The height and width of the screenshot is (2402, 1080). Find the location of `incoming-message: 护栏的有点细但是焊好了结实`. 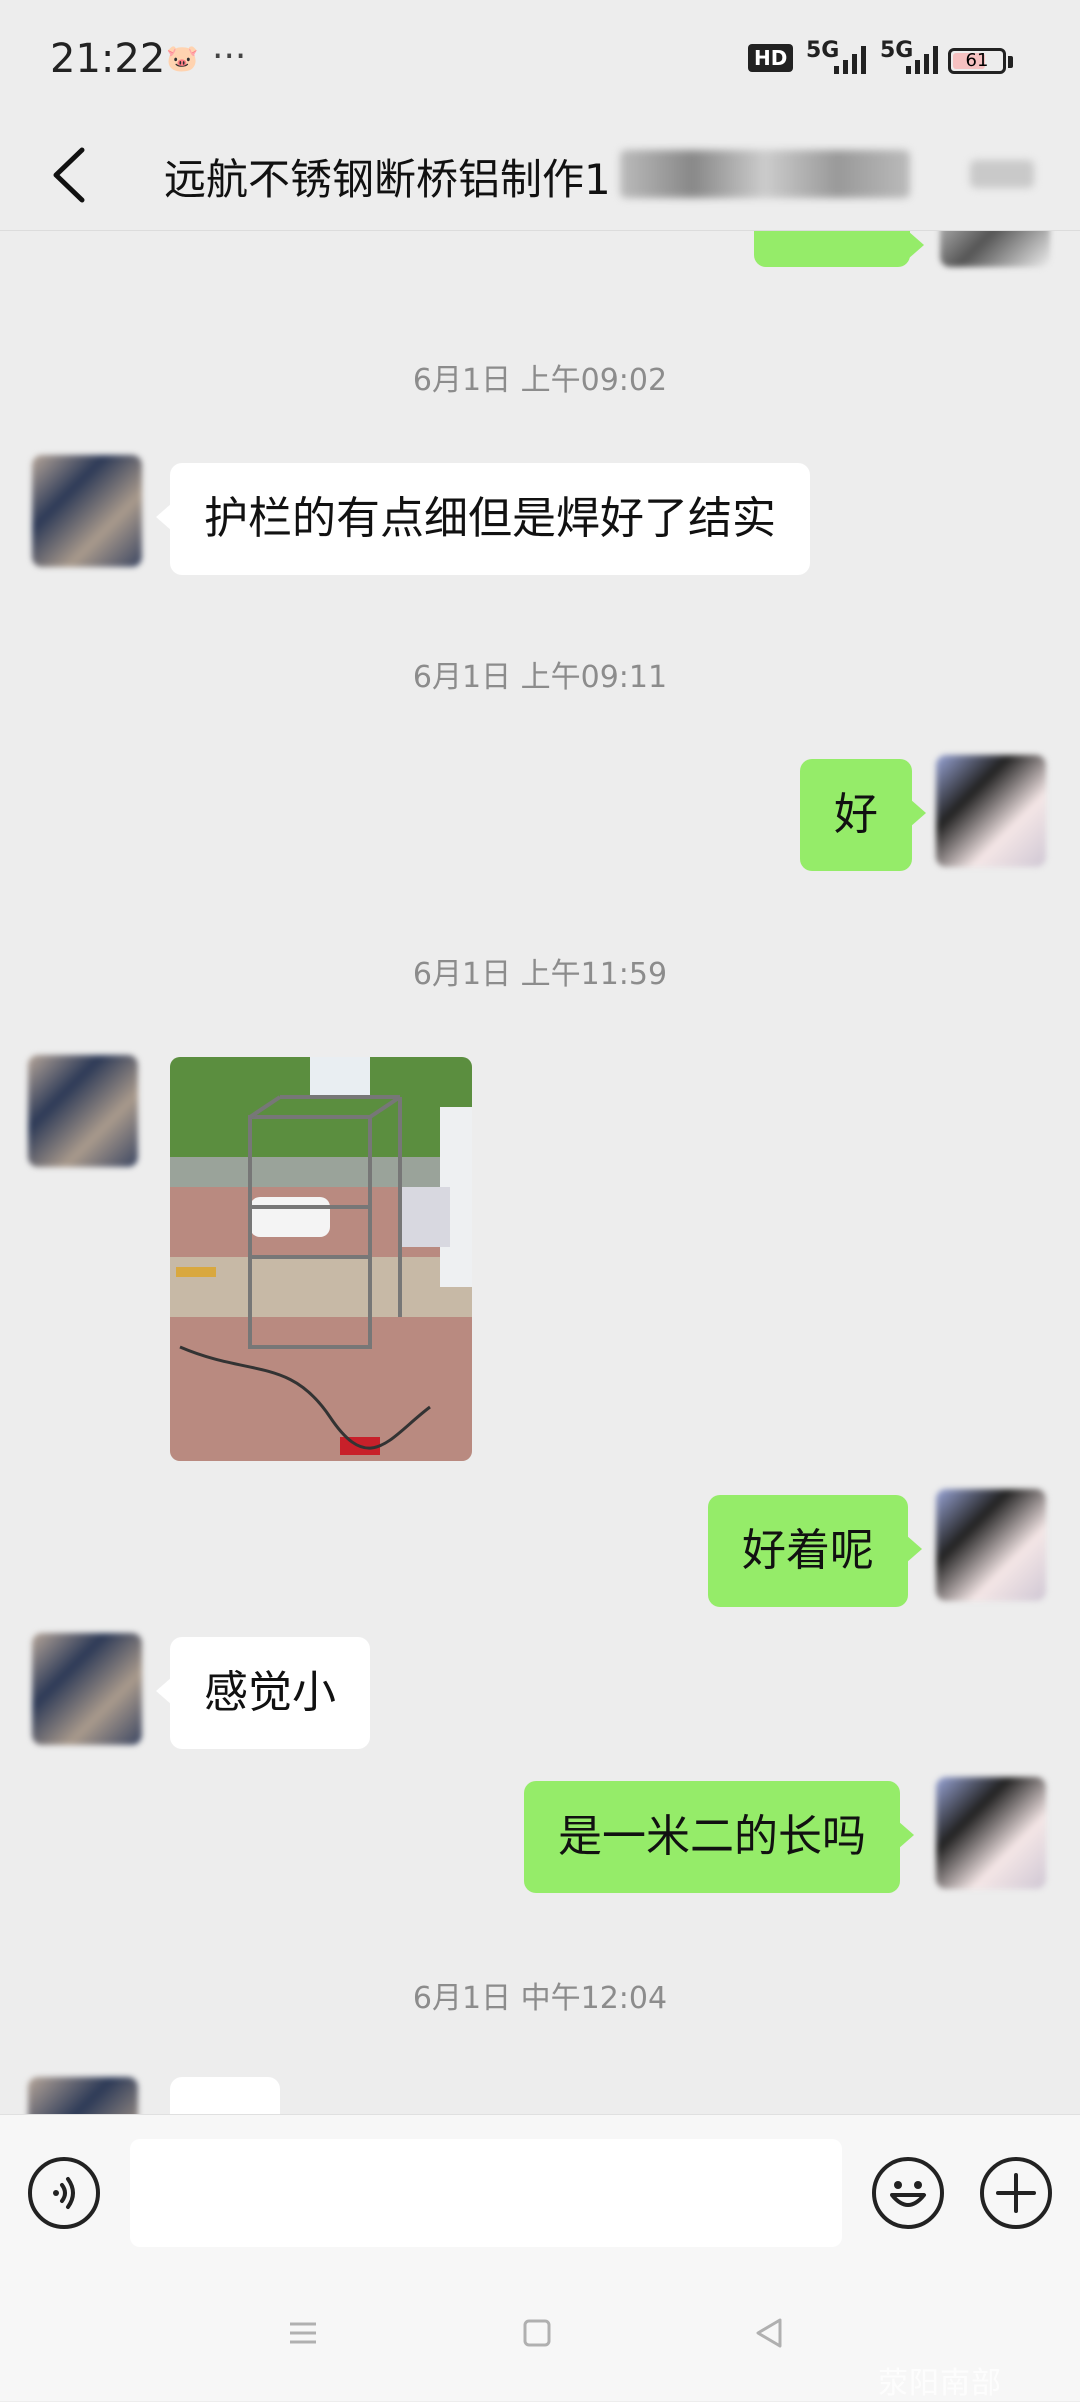

incoming-message: 护栏的有点细但是焊好了结实 is located at coordinates (483, 519).